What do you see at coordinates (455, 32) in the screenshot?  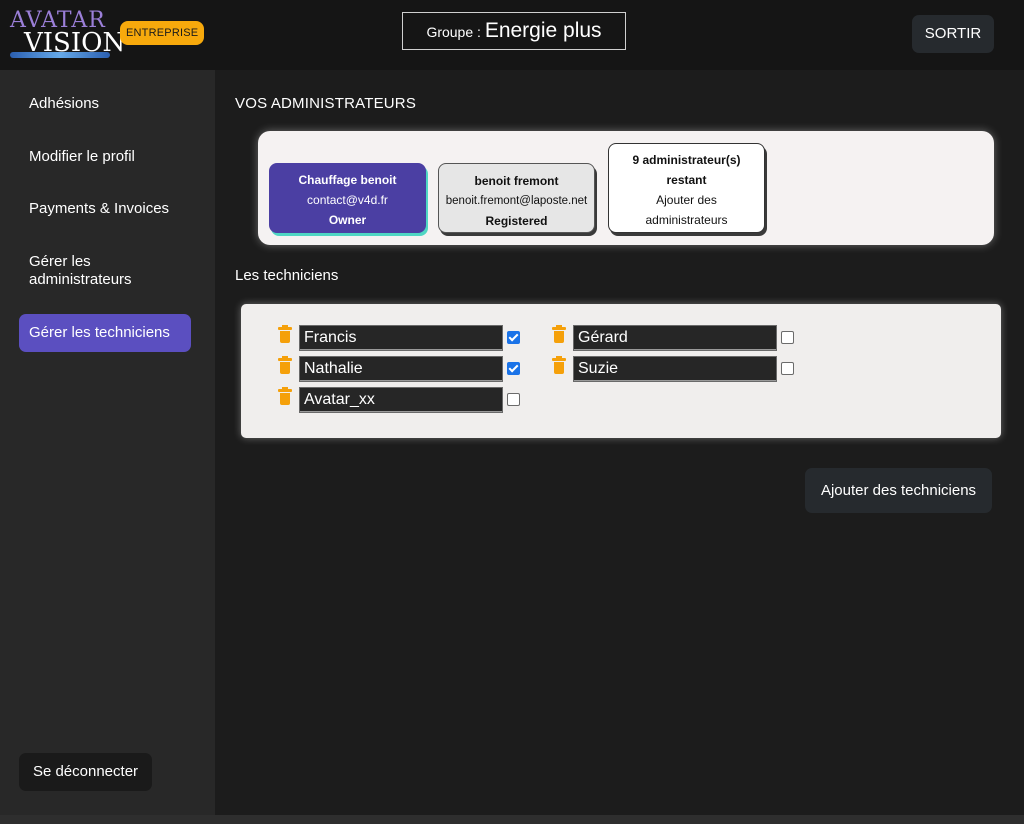 I see `group-label: Groupe :` at bounding box center [455, 32].